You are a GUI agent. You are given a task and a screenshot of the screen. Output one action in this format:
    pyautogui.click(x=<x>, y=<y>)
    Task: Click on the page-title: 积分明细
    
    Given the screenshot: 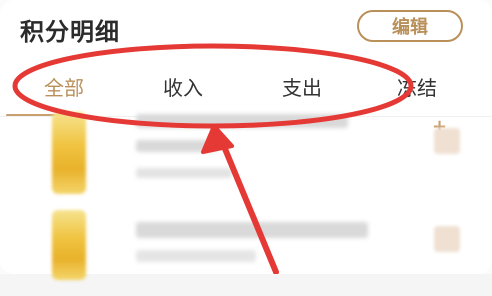 What is the action you would take?
    pyautogui.click(x=70, y=32)
    